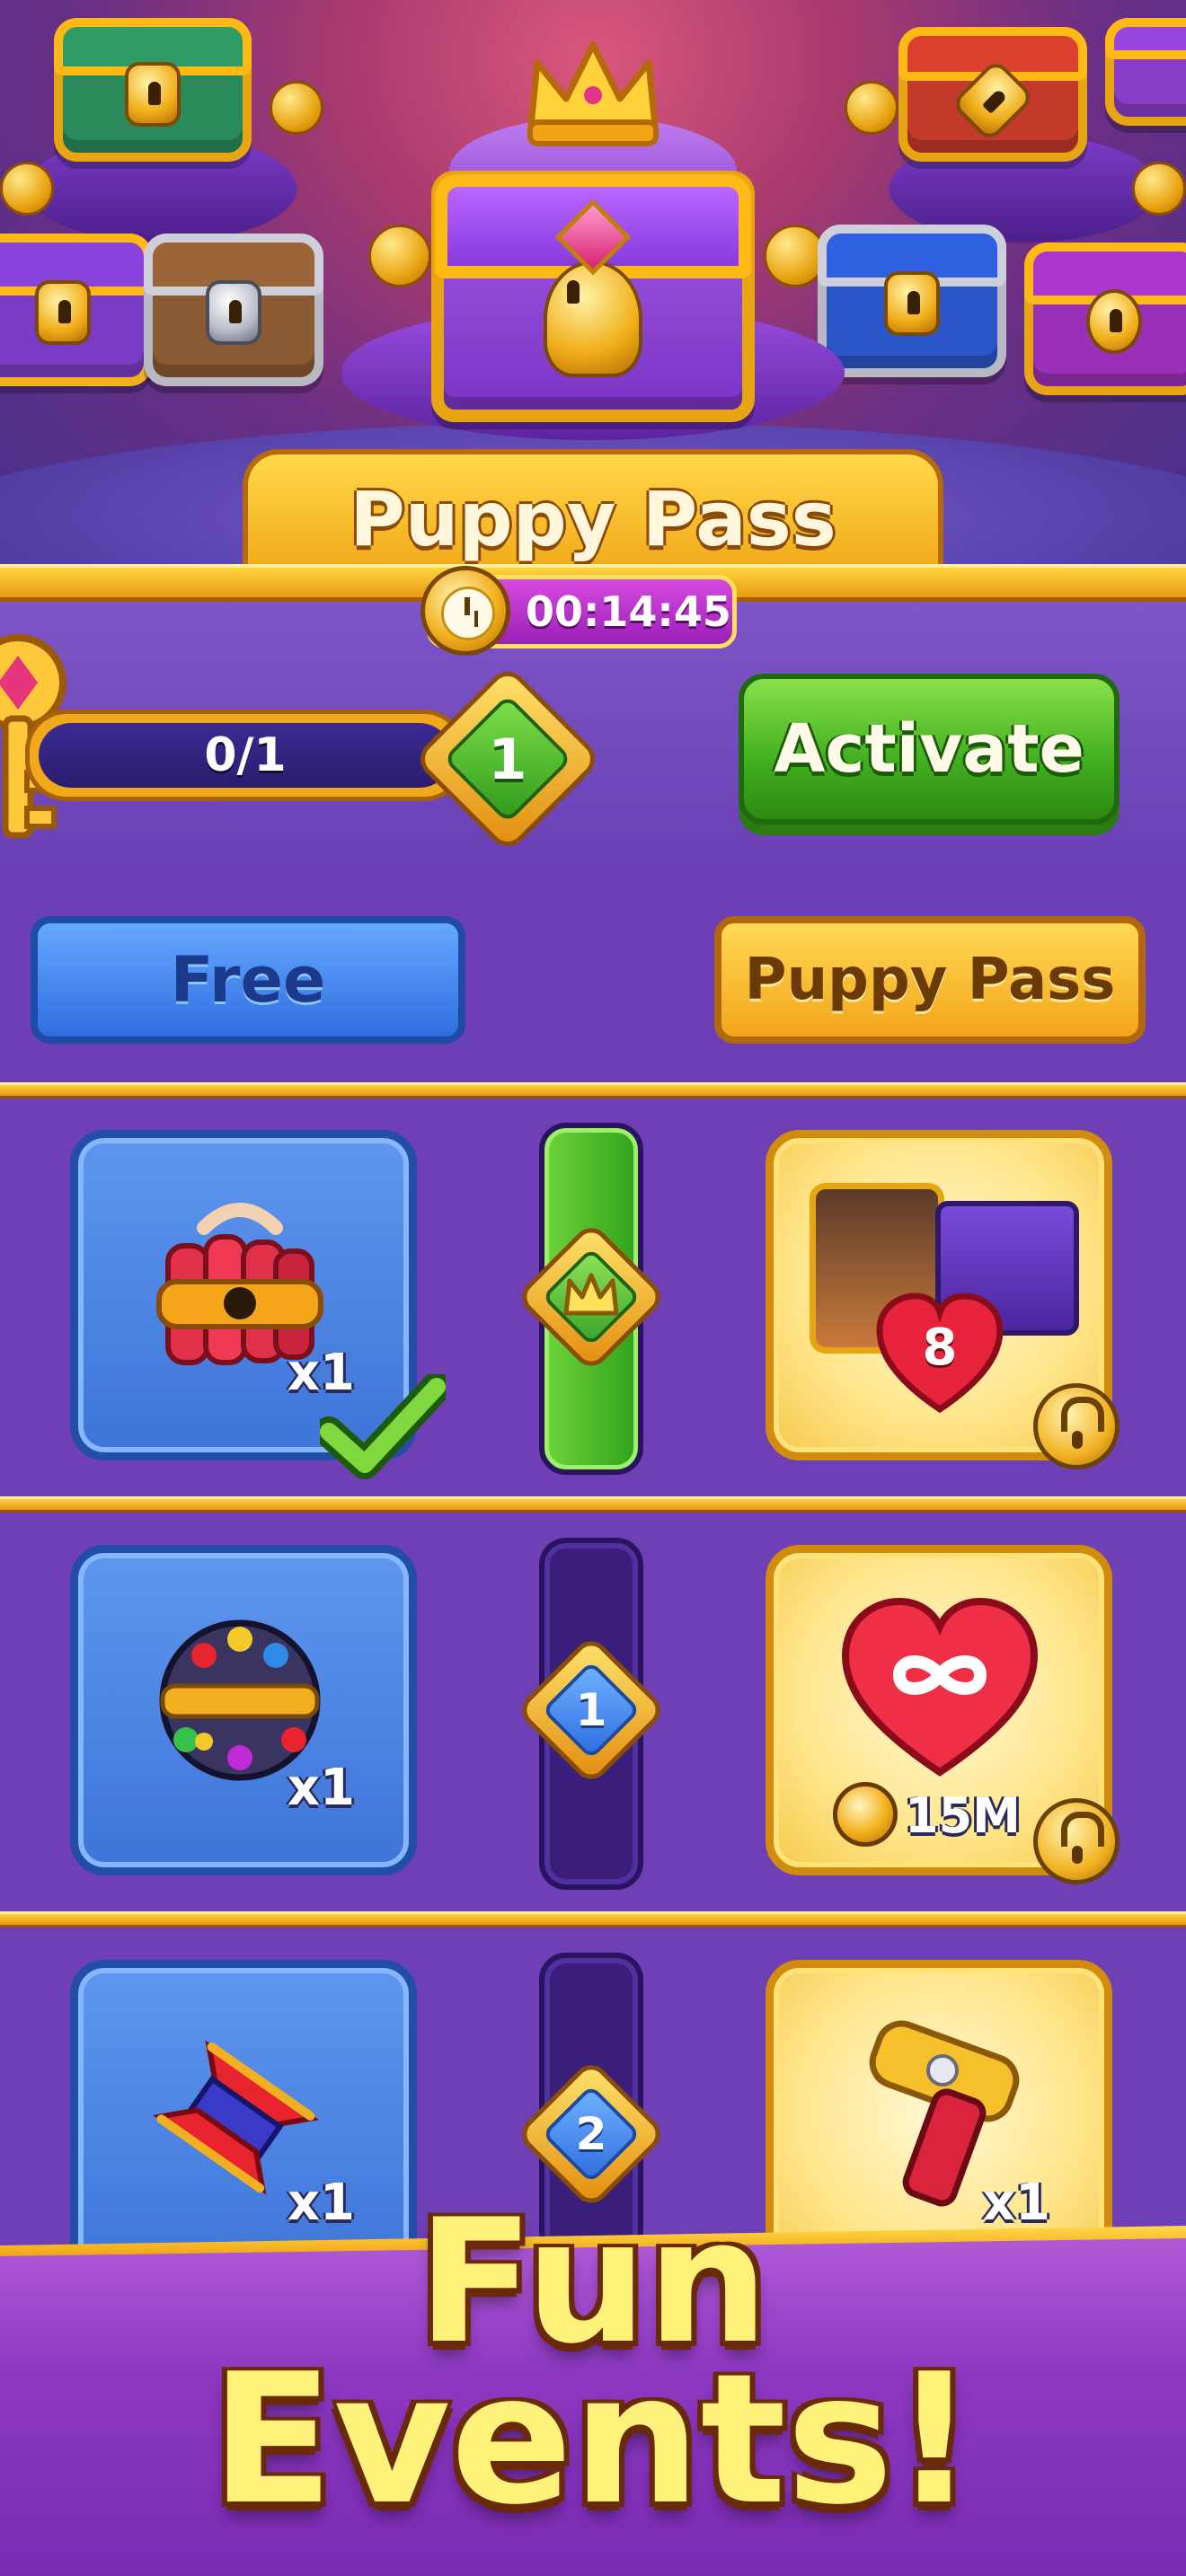  I want to click on step-number: 1, so click(591, 1710).